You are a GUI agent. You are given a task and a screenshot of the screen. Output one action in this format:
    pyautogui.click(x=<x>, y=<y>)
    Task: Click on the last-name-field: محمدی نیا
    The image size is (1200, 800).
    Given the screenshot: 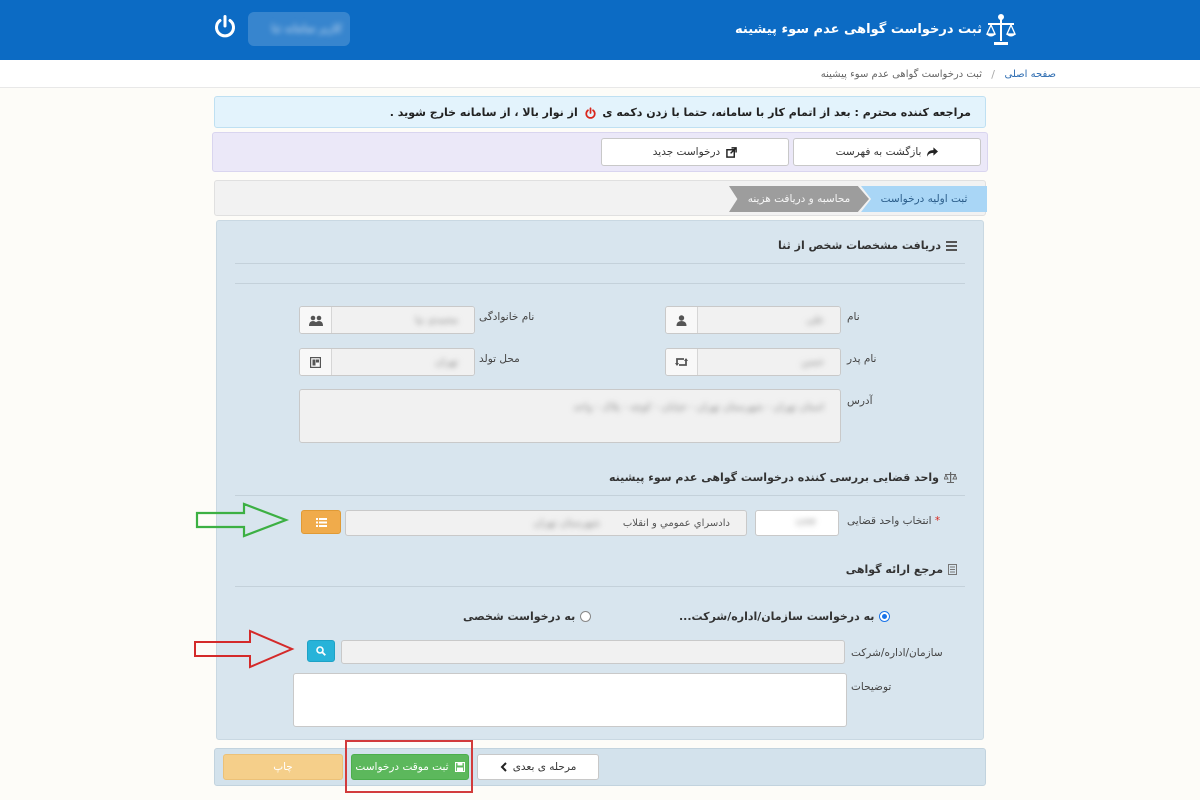 What is the action you would take?
    pyautogui.click(x=387, y=320)
    